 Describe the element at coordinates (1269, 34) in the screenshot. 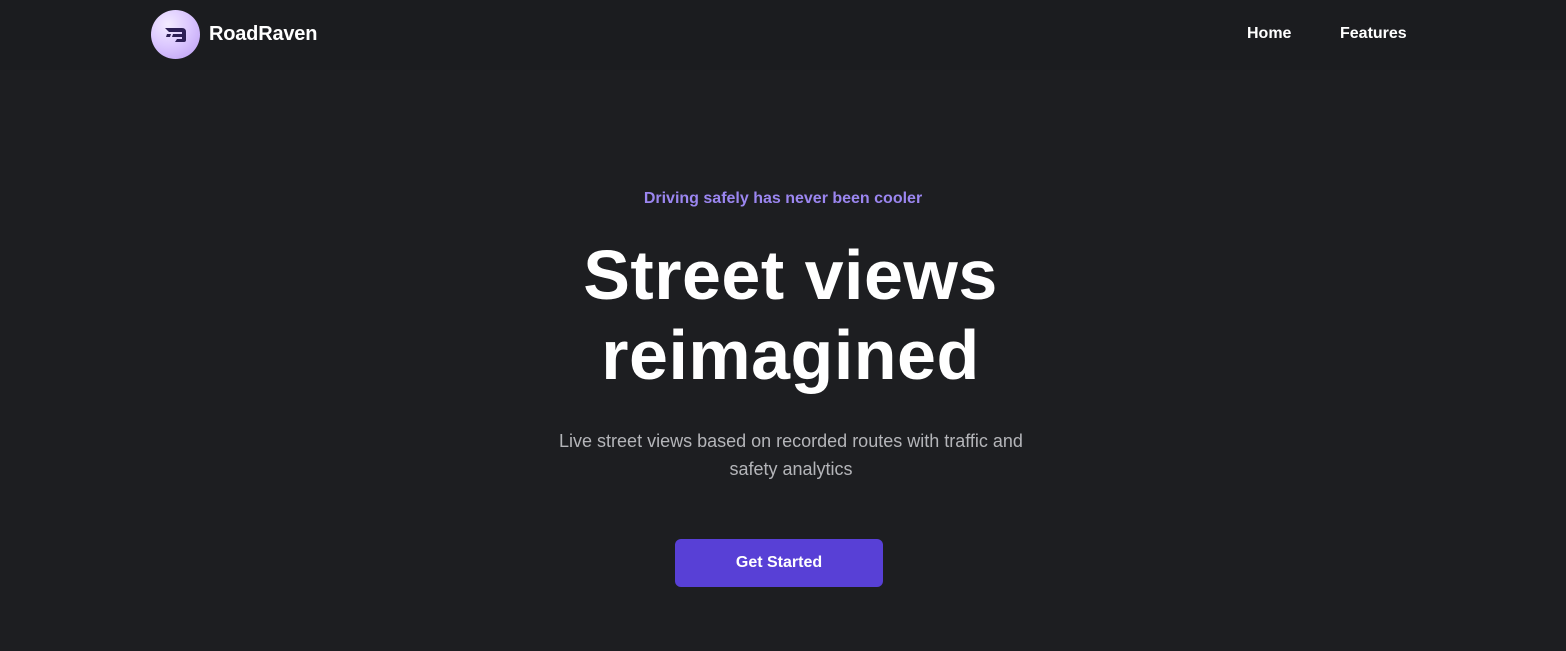

I see `nav-link-home: Home` at that location.